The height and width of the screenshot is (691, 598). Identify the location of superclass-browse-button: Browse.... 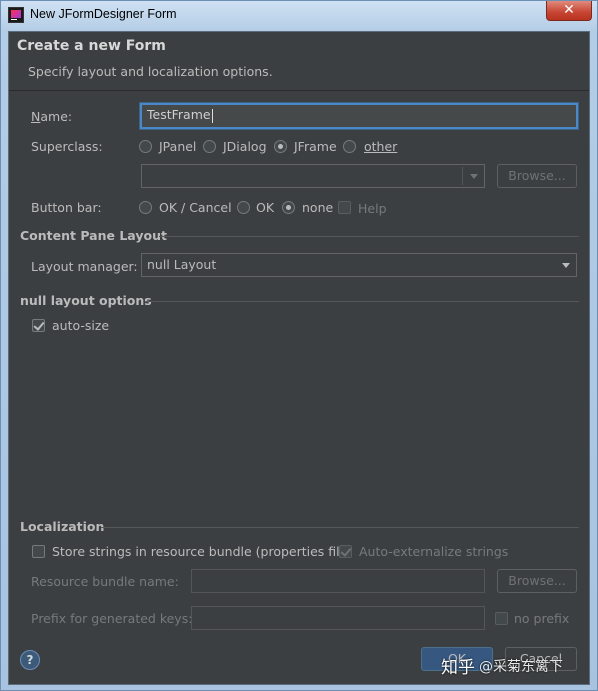
(537, 176).